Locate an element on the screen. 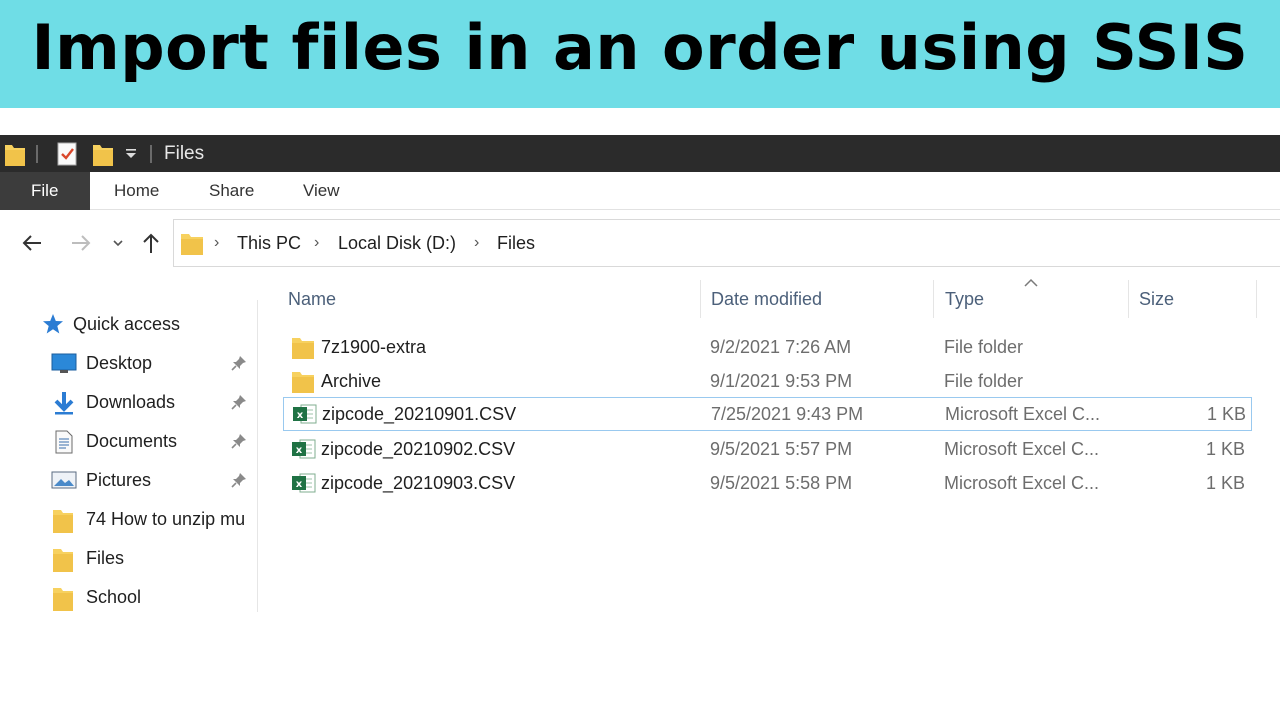 This screenshot has height=720, width=1280. sort-ascending-caret-icon is located at coordinates (1031, 282).